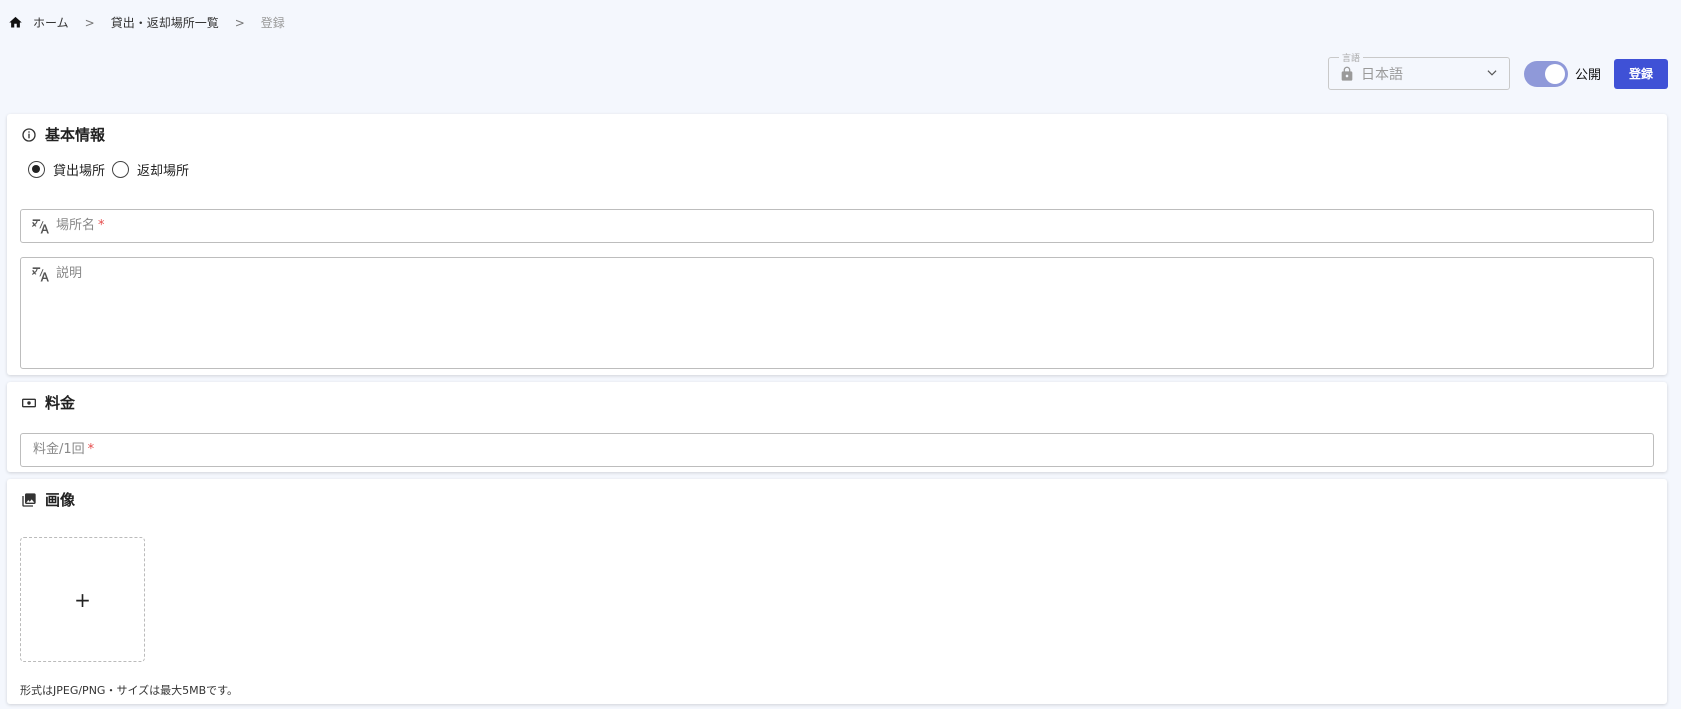  What do you see at coordinates (60, 500) in the screenshot?
I see `images-title-text: 画像` at bounding box center [60, 500].